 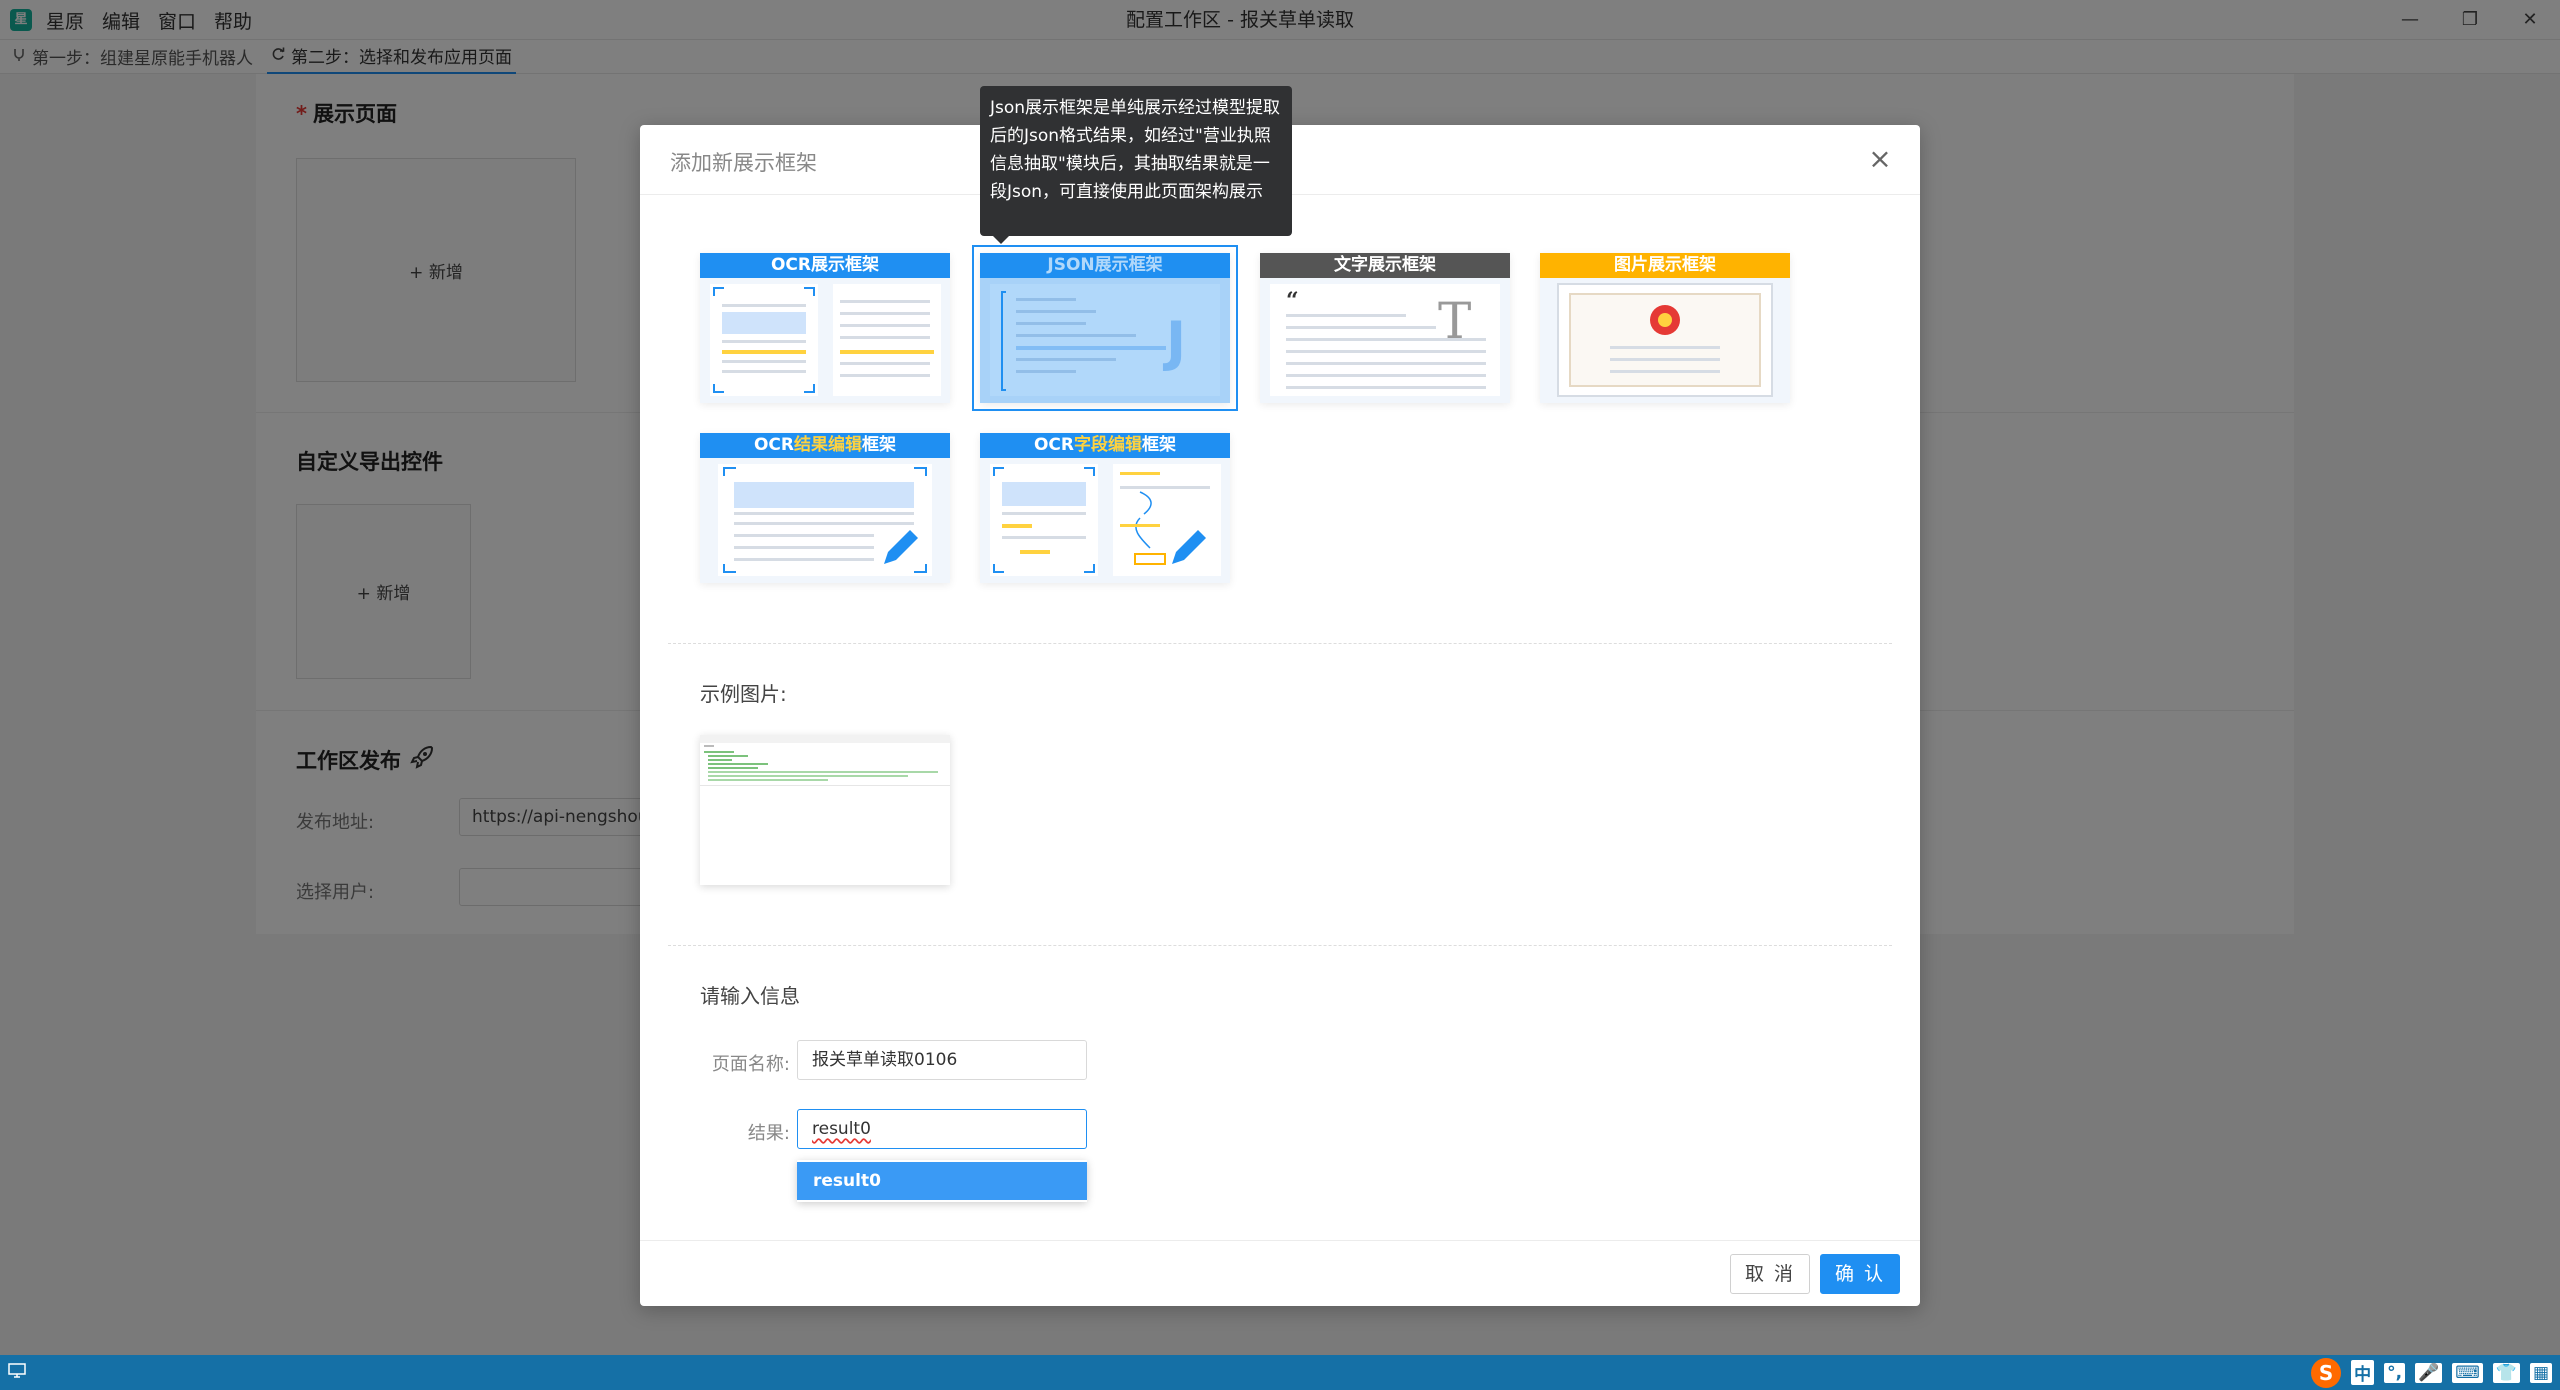 I want to click on keyboard-icon: ⌨, so click(x=2467, y=1372).